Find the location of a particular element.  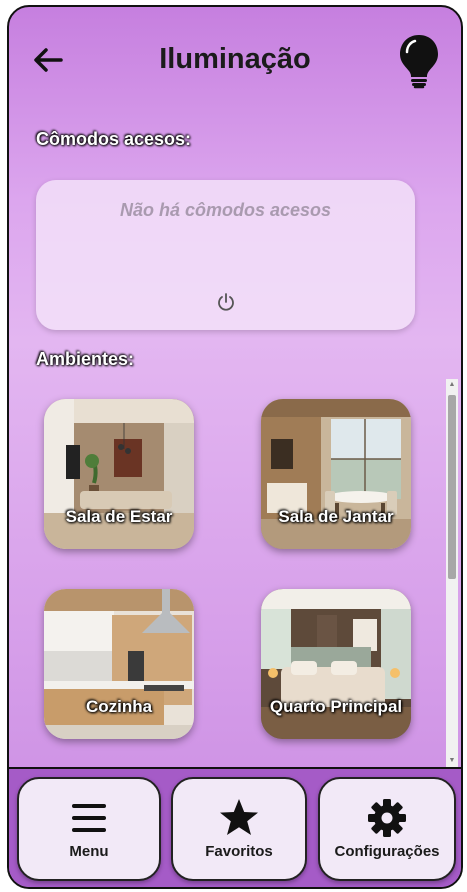

rooms-scrollbar: ▲ ▼ is located at coordinates (452, 573).